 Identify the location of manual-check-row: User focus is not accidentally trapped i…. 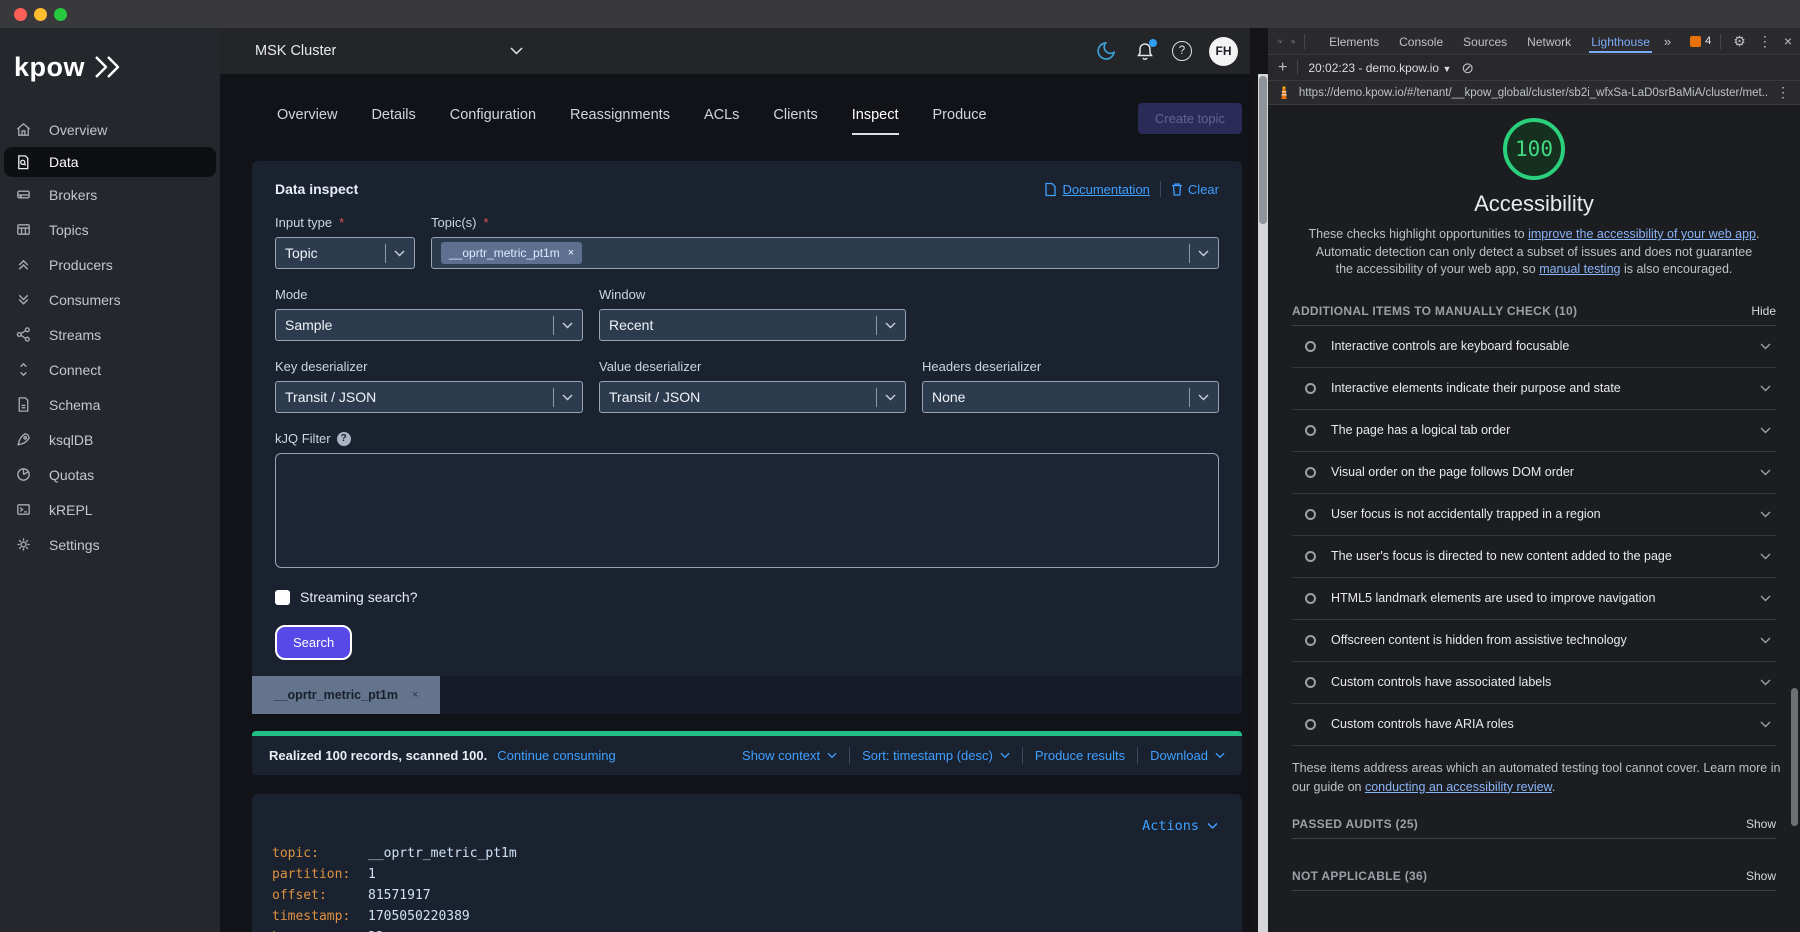
(1534, 515).